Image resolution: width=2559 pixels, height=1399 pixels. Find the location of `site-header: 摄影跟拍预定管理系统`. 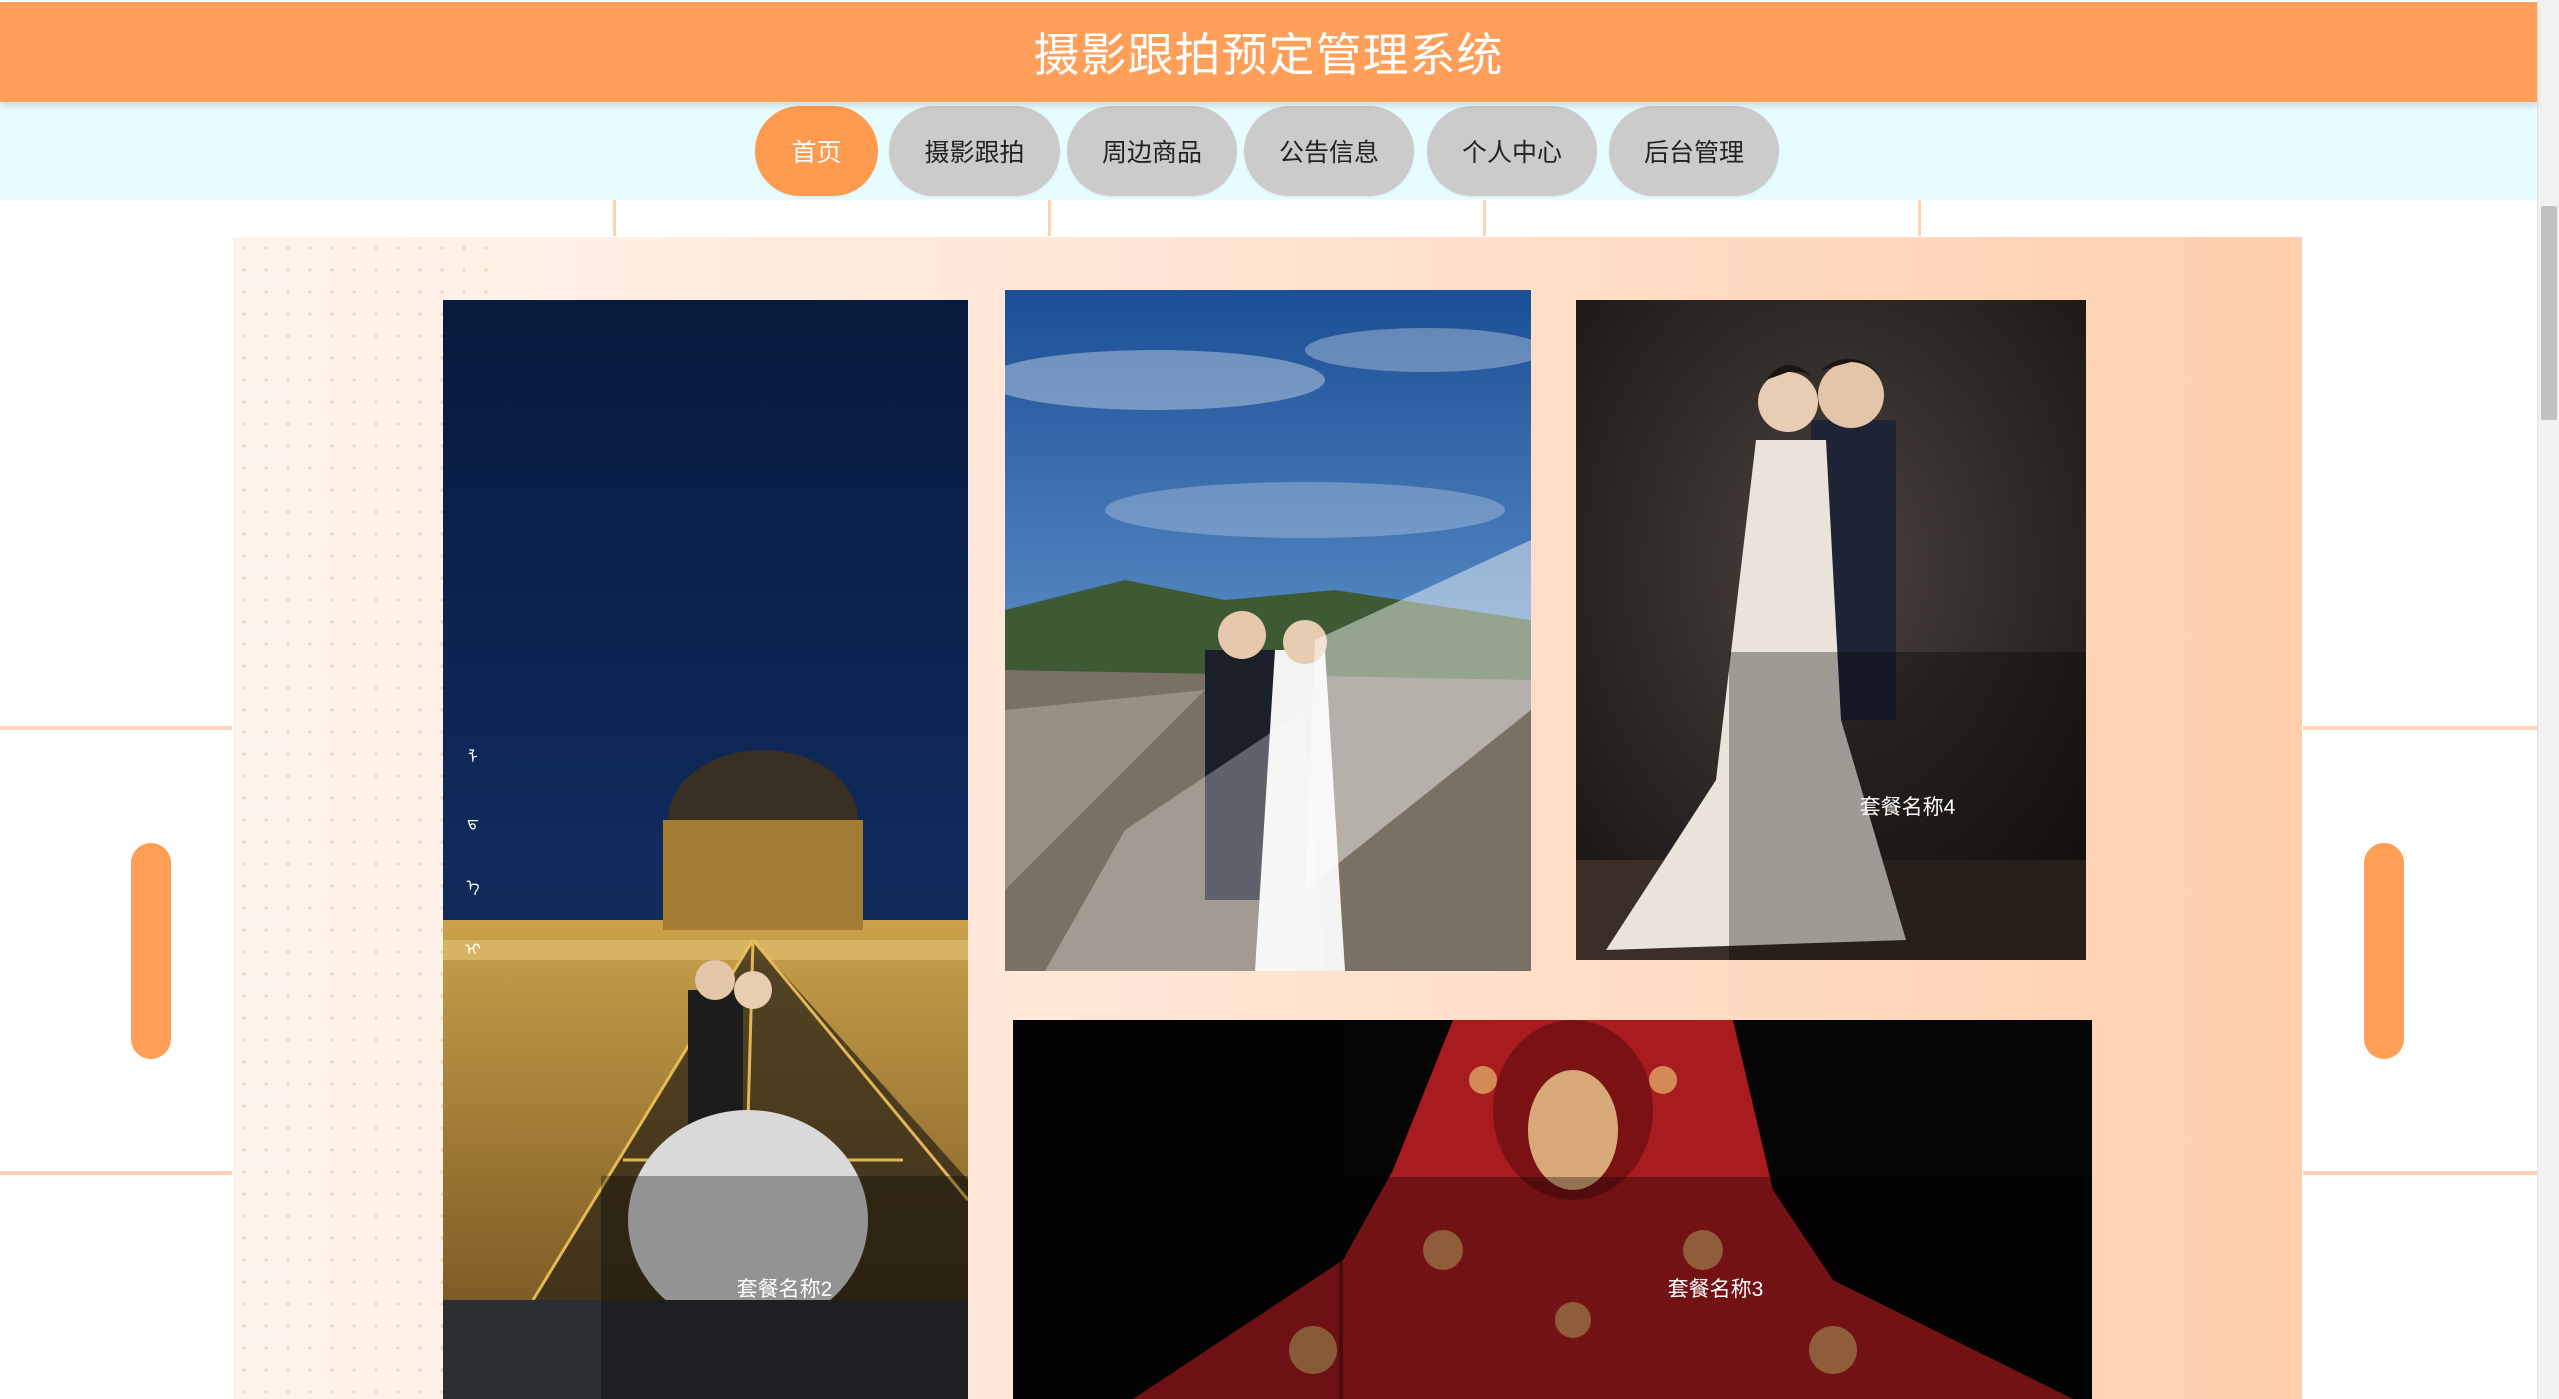

site-header: 摄影跟拍预定管理系统 is located at coordinates (1268, 52).